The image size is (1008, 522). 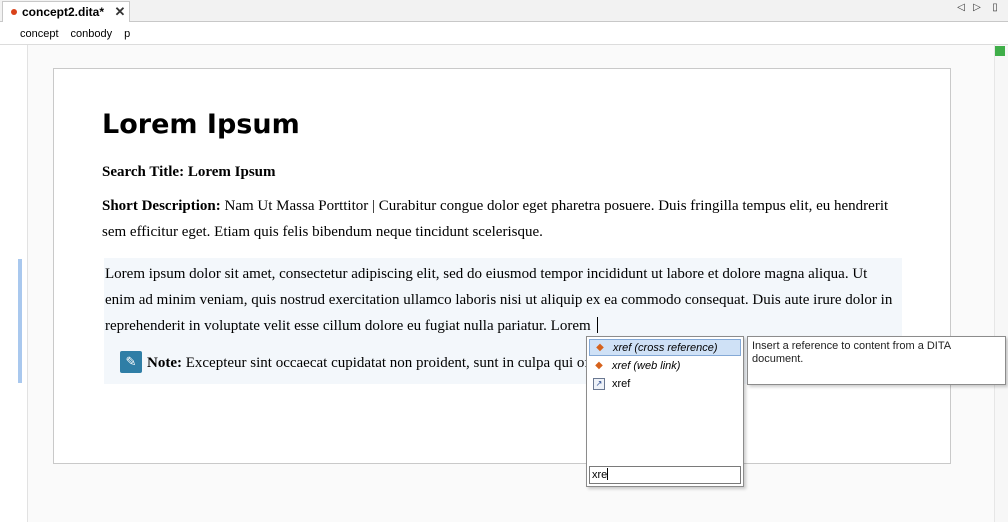 I want to click on breadcrumb-concept: concept, so click(x=39, y=34).